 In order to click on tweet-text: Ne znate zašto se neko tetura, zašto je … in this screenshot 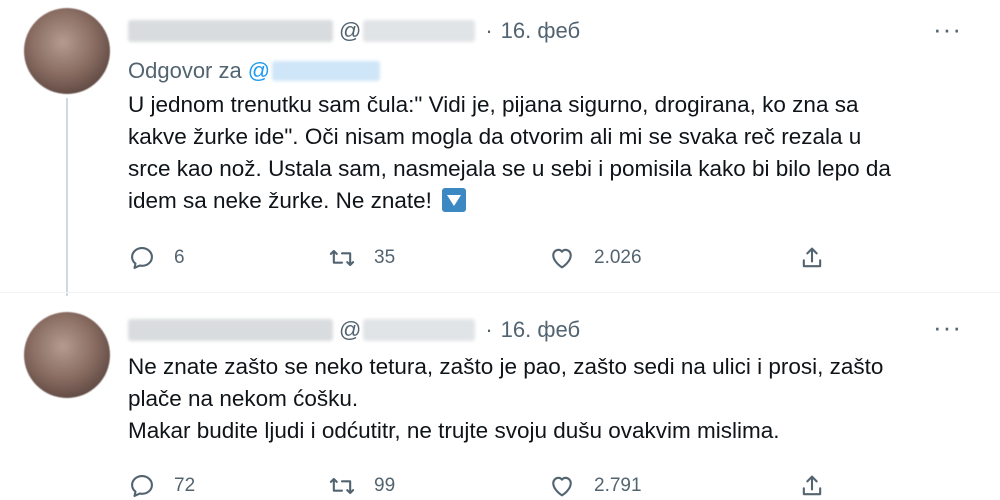, I will do `click(506, 398)`.